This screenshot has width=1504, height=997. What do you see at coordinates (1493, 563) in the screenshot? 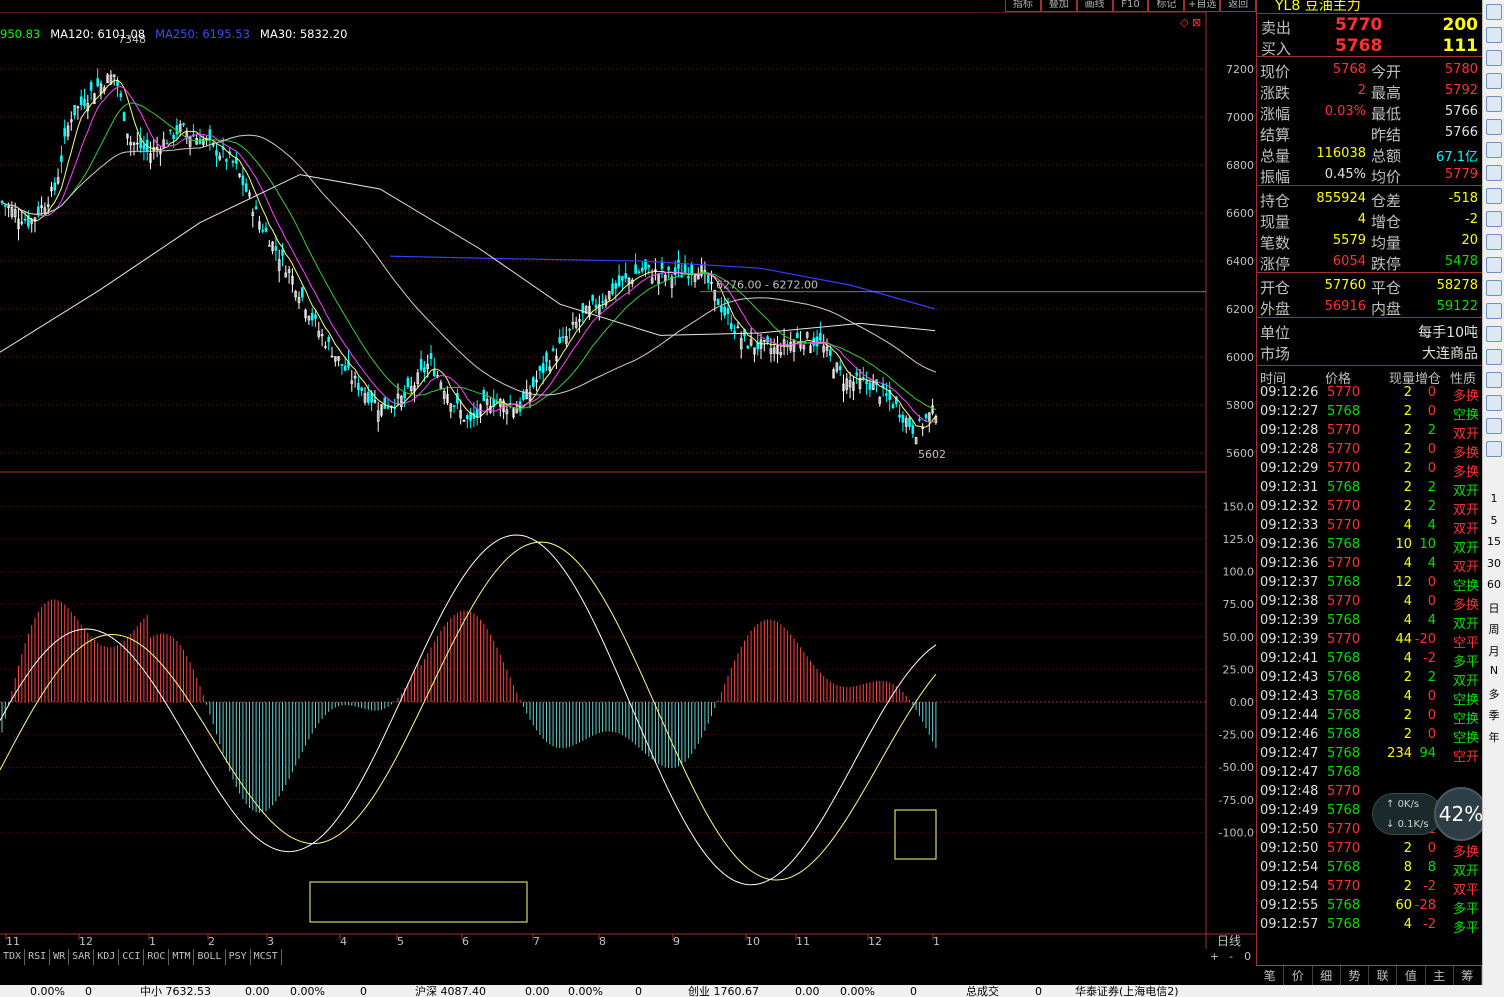
I see `side-period-3: 30` at bounding box center [1493, 563].